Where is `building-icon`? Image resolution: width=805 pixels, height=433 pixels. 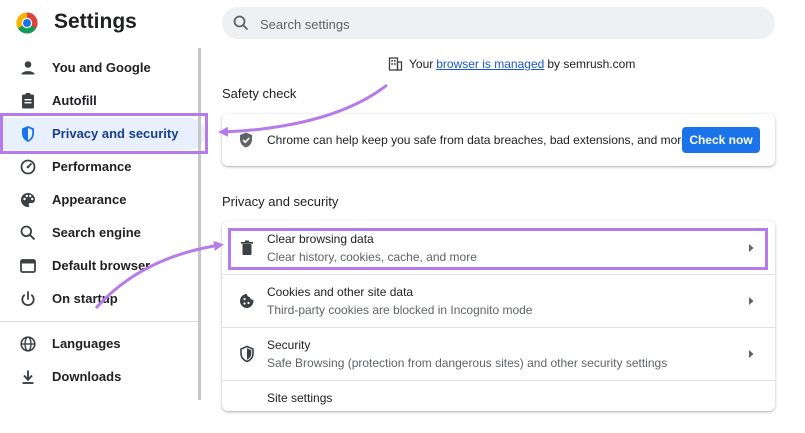
building-icon is located at coordinates (395, 64).